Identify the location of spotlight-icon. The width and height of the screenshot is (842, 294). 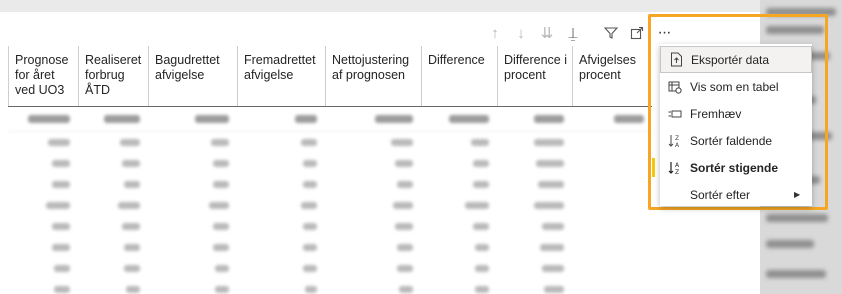
(675, 114).